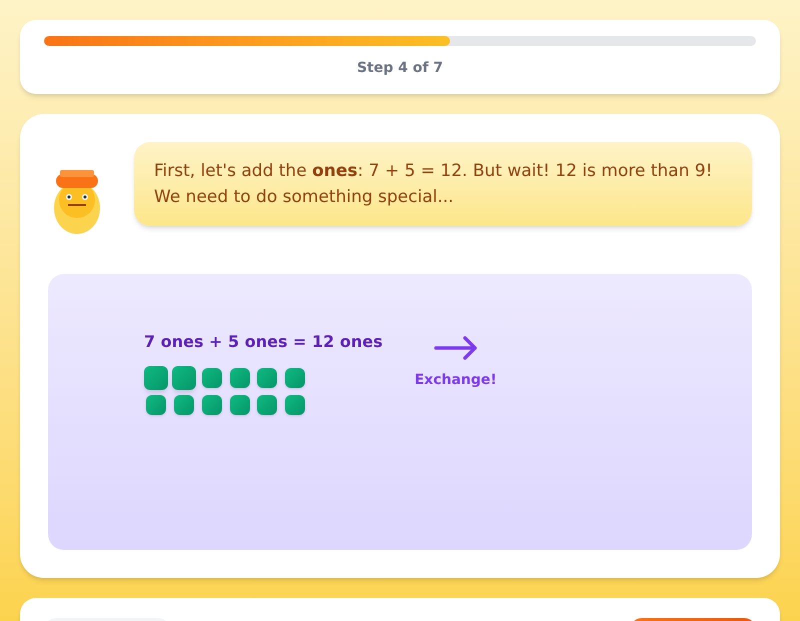  What do you see at coordinates (455, 348) in the screenshot?
I see `arrow-icon` at bounding box center [455, 348].